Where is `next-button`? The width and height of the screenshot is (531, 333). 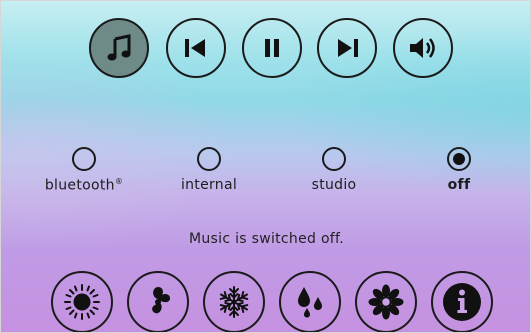
next-button is located at coordinates (347, 48).